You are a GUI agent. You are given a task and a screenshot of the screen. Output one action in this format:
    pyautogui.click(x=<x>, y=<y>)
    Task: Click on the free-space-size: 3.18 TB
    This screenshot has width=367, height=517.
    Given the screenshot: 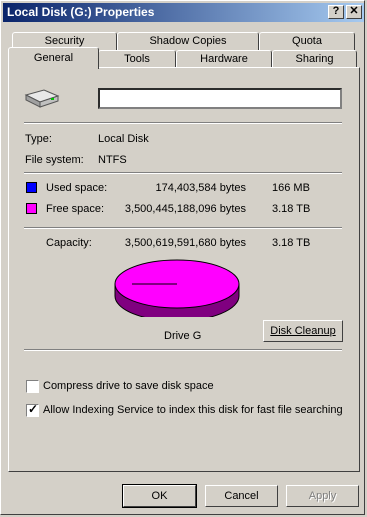 What is the action you would take?
    pyautogui.click(x=291, y=209)
    